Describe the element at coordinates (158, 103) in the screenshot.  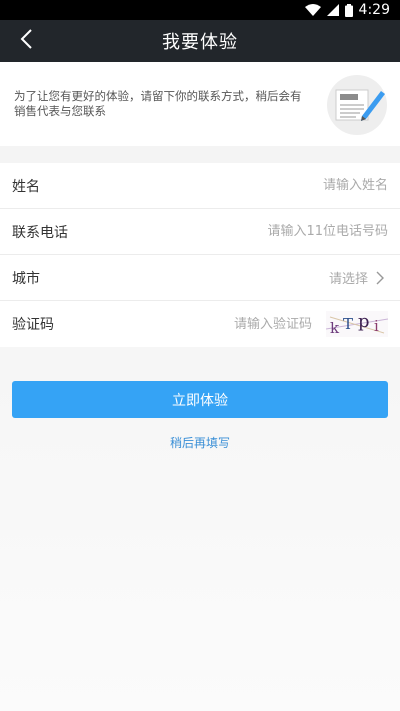
I see `intro-text: 为了让您有更好的体验，请留下你的联系方式，稍后会有销售代表与您联系` at that location.